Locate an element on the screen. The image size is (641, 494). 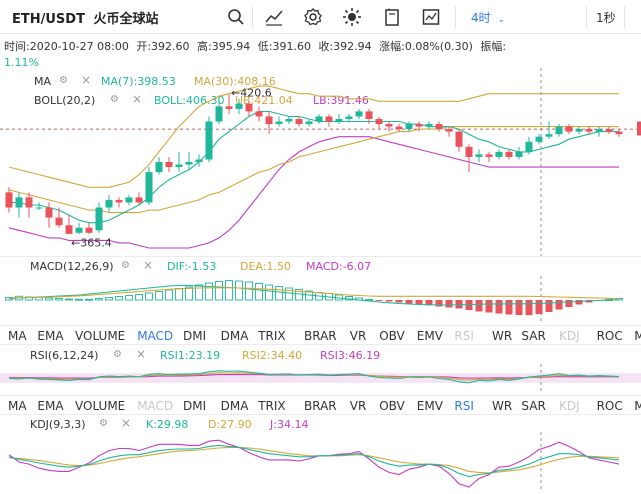
theme-icon is located at coordinates (352, 17).